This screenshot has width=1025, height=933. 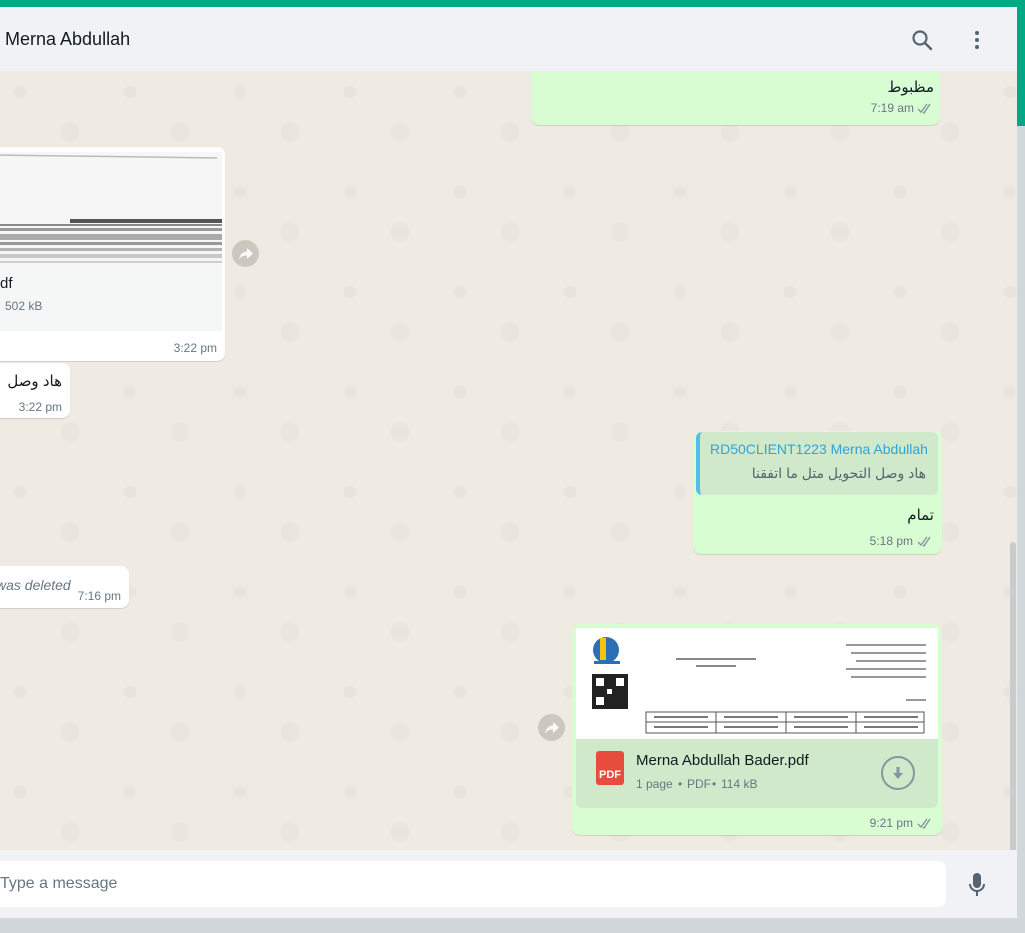 I want to click on document-name: Merna Abdullah Bader.pdf, so click(x=722, y=760).